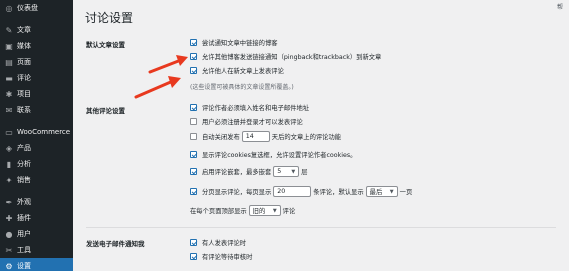 This screenshot has width=569, height=271. I want to click on sidebar-item-0: ◎ 仪表盘, so click(36, 8).